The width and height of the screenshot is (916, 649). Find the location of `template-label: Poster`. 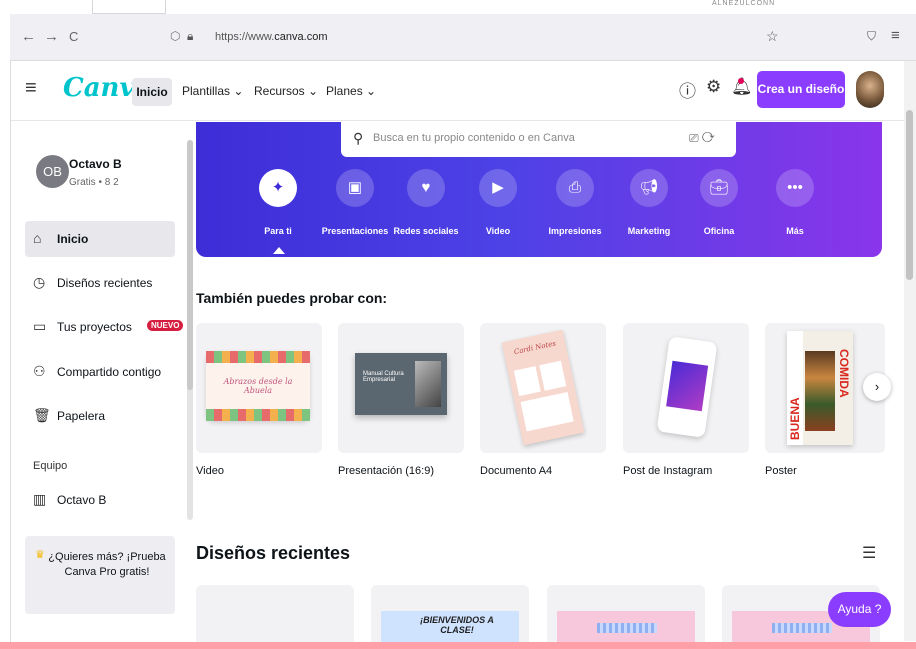

template-label: Poster is located at coordinates (781, 471).